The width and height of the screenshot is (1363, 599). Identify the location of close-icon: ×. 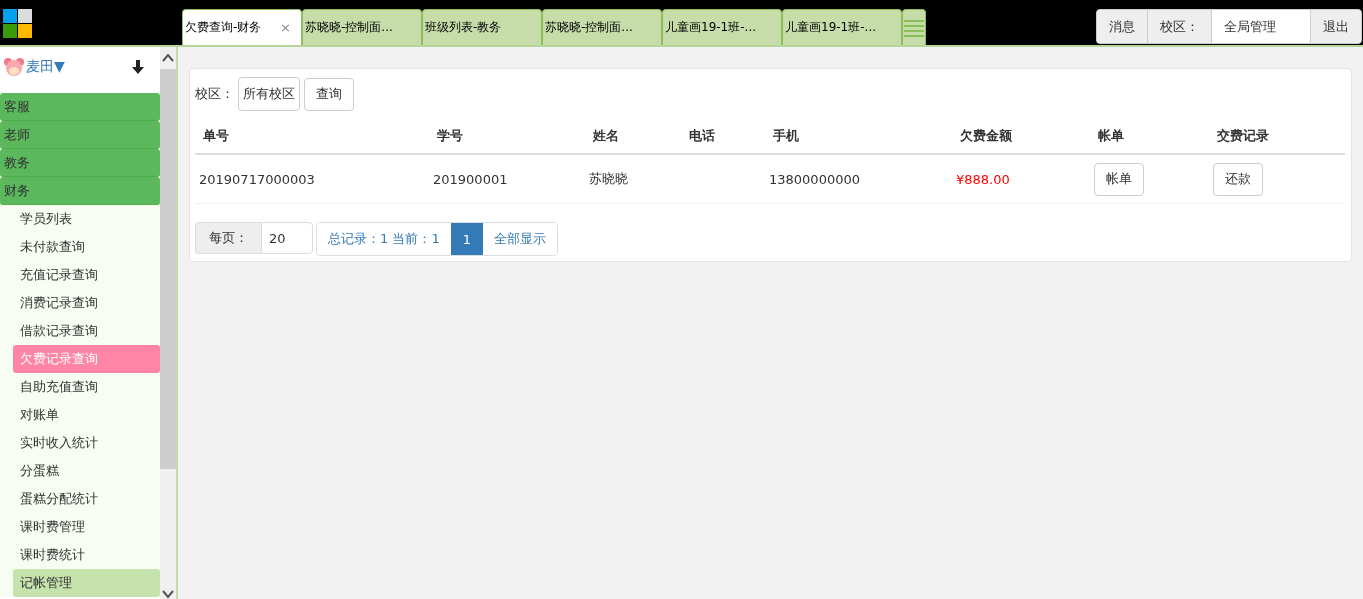
(285, 27).